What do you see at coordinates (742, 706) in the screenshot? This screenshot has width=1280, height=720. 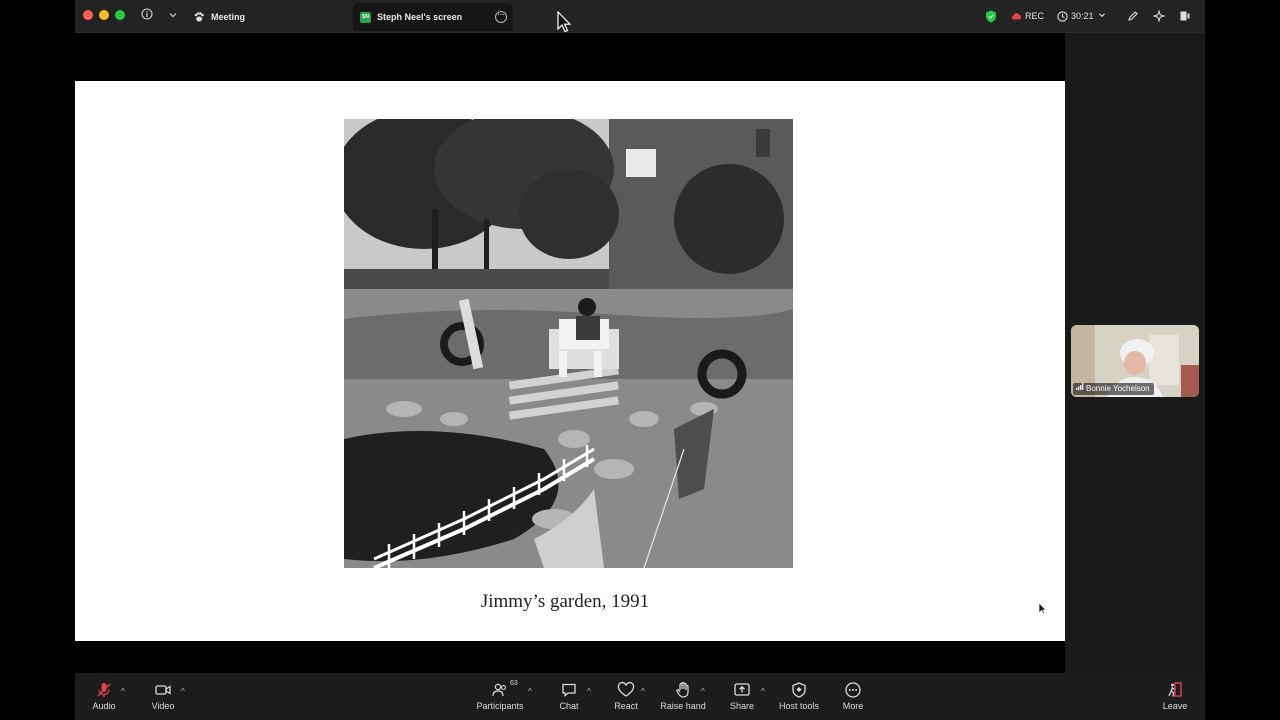 I see `share-label: Share` at bounding box center [742, 706].